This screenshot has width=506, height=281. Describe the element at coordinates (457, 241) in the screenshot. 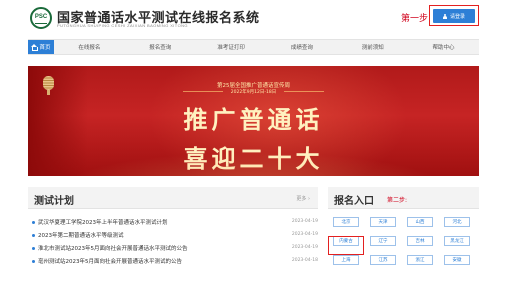

I see `region-button-heilongjiang: 黑龙江` at that location.